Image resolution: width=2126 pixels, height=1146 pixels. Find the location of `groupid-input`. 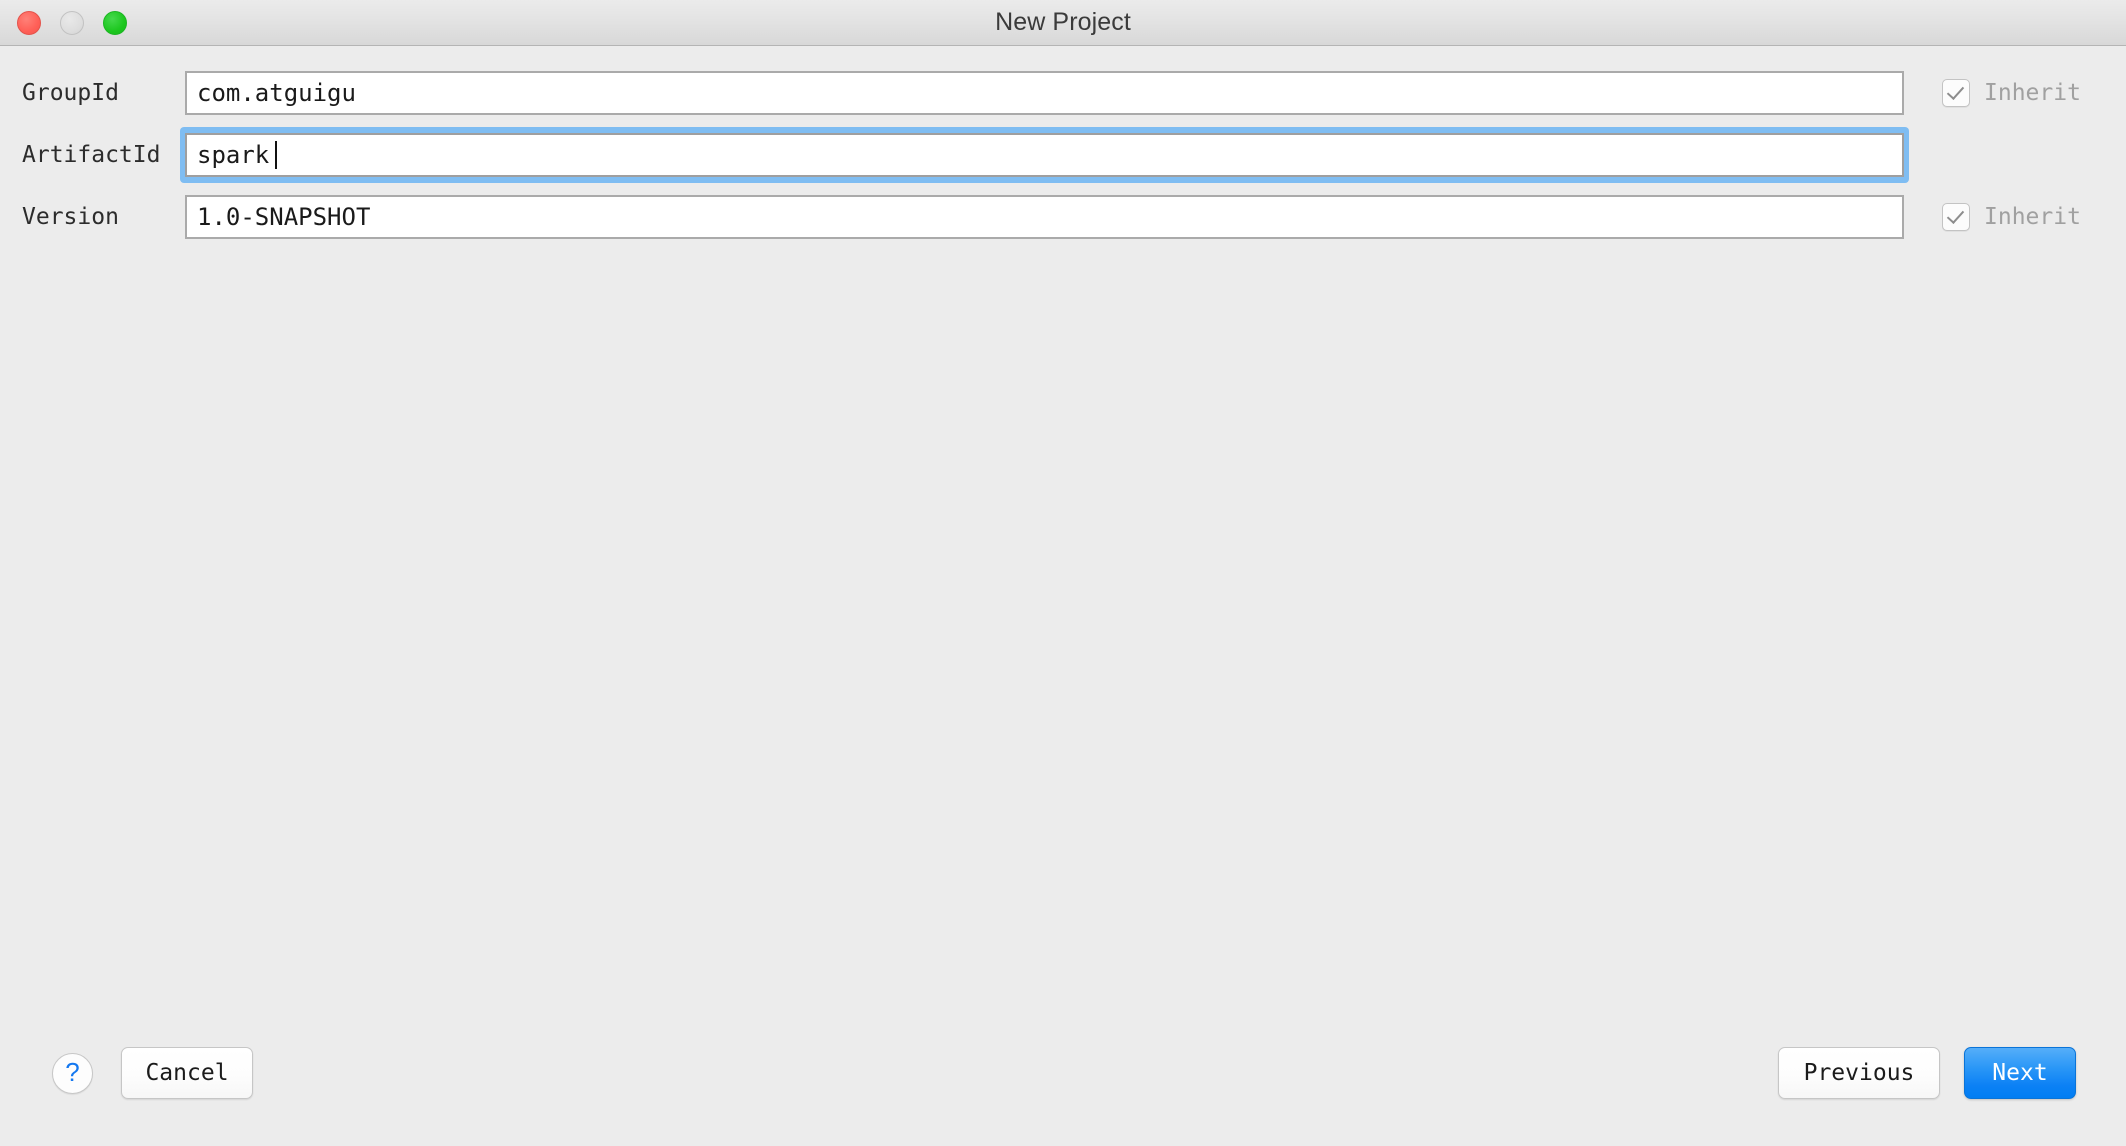

groupid-input is located at coordinates (1044, 93).